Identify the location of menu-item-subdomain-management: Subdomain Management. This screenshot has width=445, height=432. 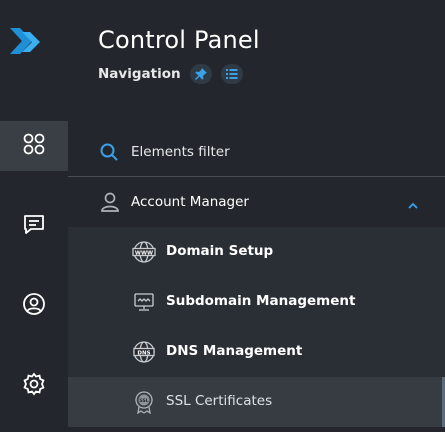
(256, 302).